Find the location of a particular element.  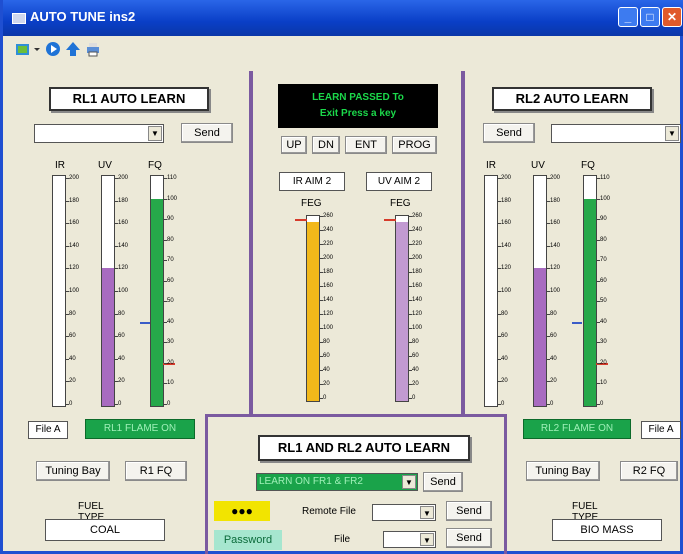

rl1-fuel-type-field: COAL is located at coordinates (105, 530).